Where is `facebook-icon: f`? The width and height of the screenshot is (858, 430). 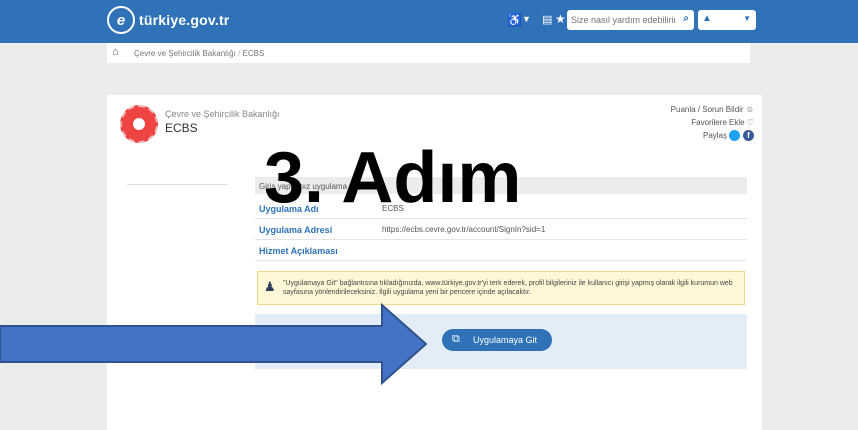 facebook-icon: f is located at coordinates (748, 136).